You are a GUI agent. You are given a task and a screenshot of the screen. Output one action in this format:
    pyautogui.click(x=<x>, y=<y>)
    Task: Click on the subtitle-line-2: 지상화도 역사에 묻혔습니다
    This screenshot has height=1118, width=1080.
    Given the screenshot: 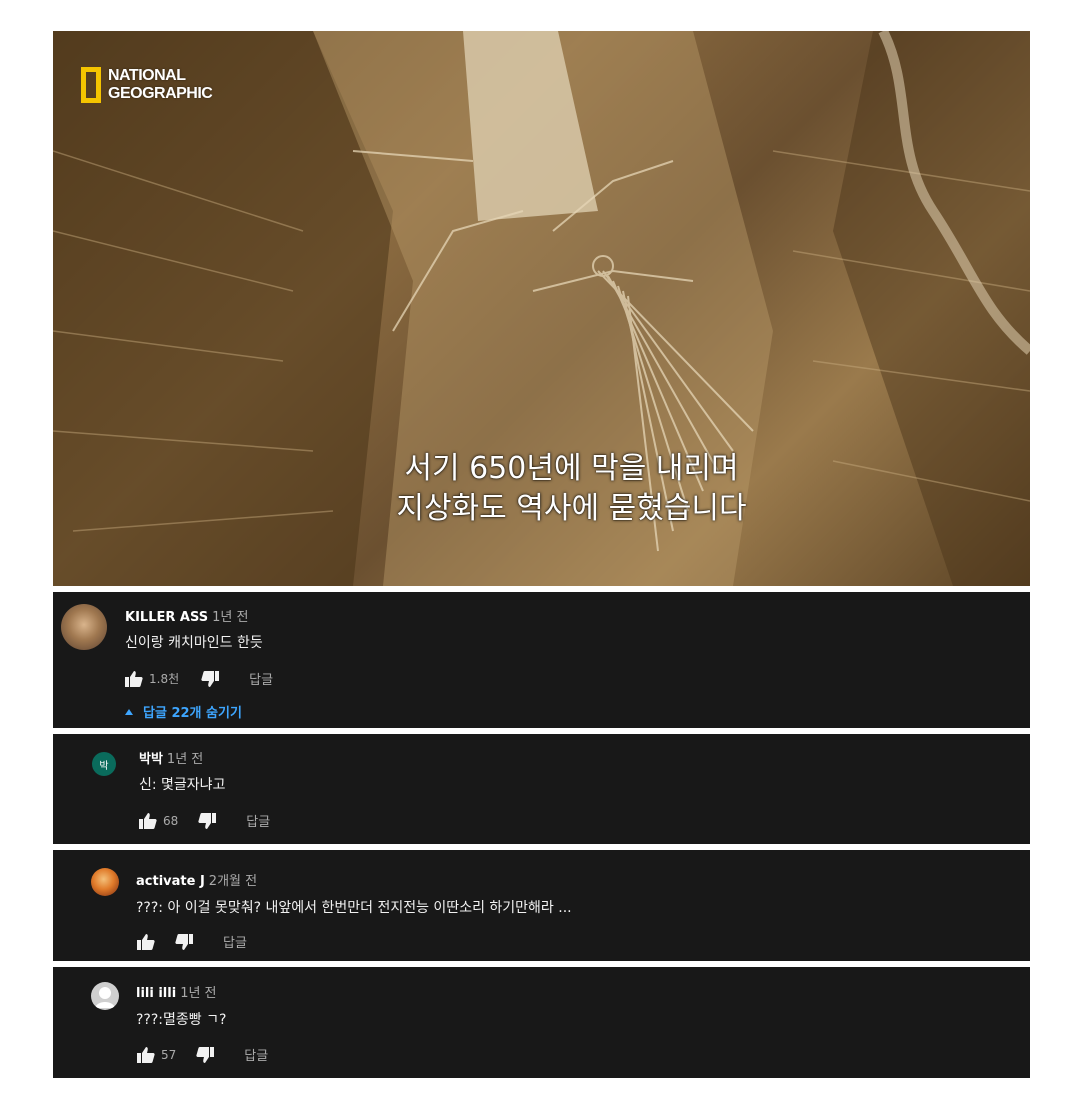 What is the action you would take?
    pyautogui.click(x=571, y=508)
    